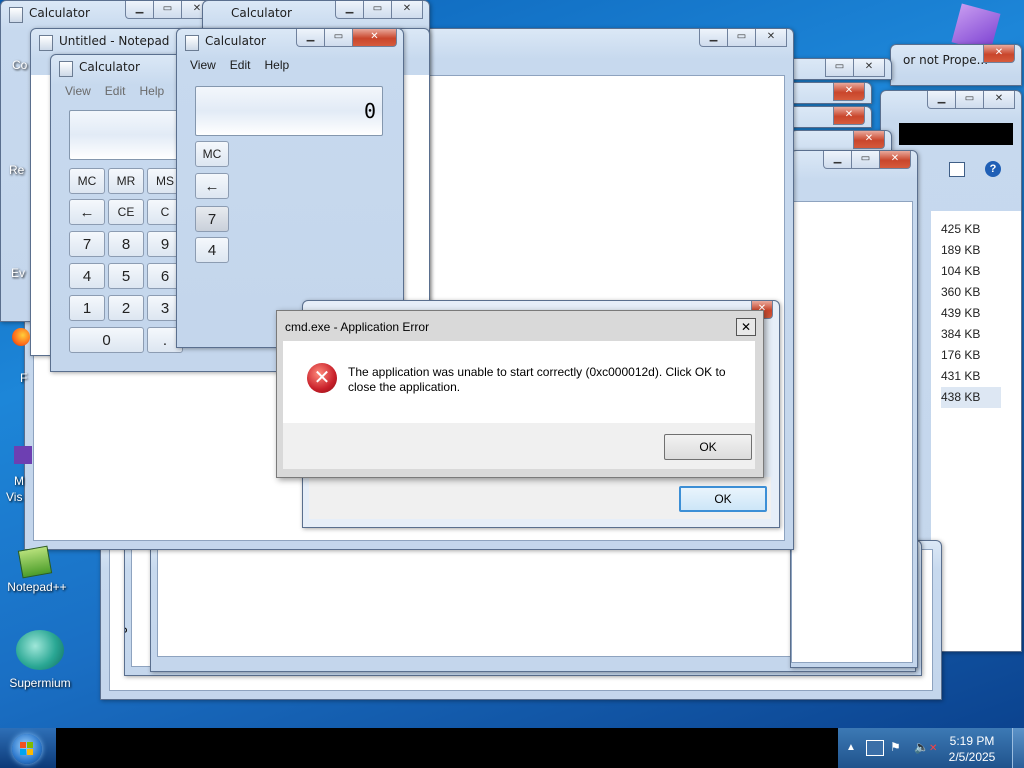 This screenshot has height=768, width=1024. I want to click on calc-back1-title: Calculator, so click(59, 13).